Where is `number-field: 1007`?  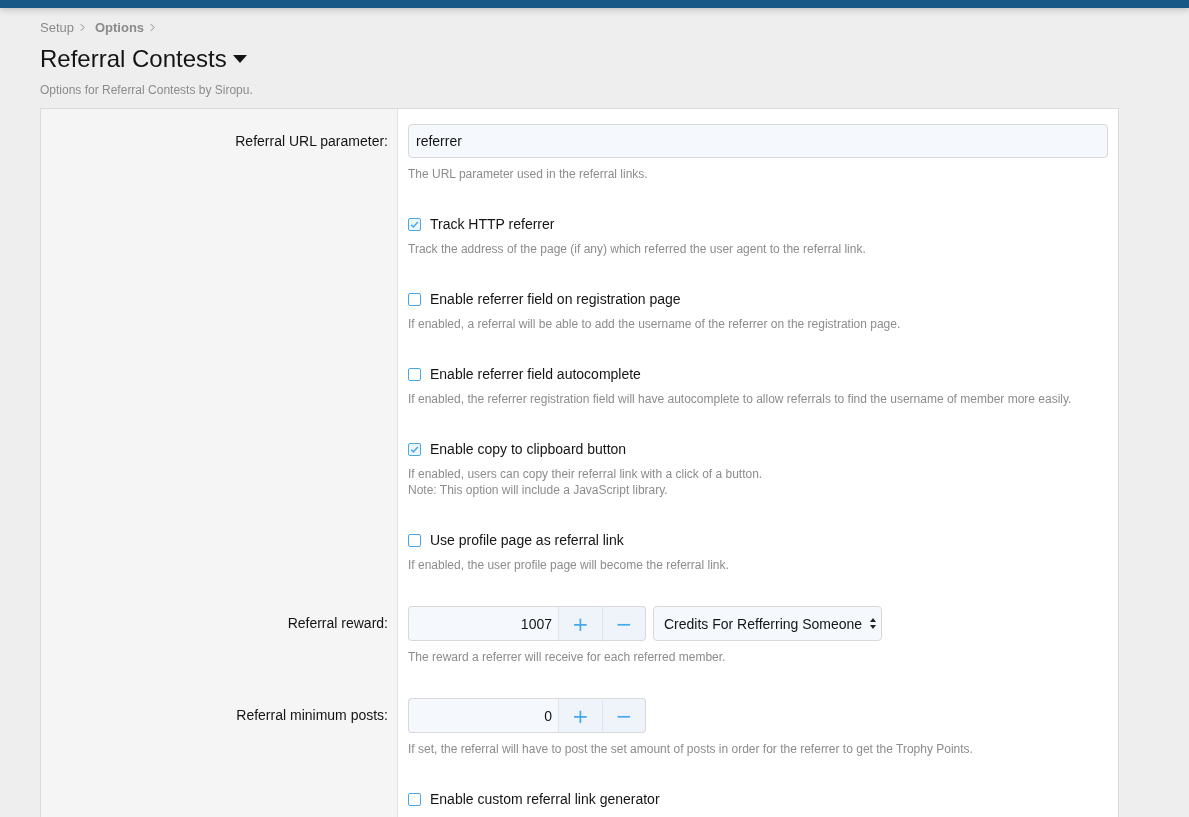
number-field: 1007 is located at coordinates (483, 623).